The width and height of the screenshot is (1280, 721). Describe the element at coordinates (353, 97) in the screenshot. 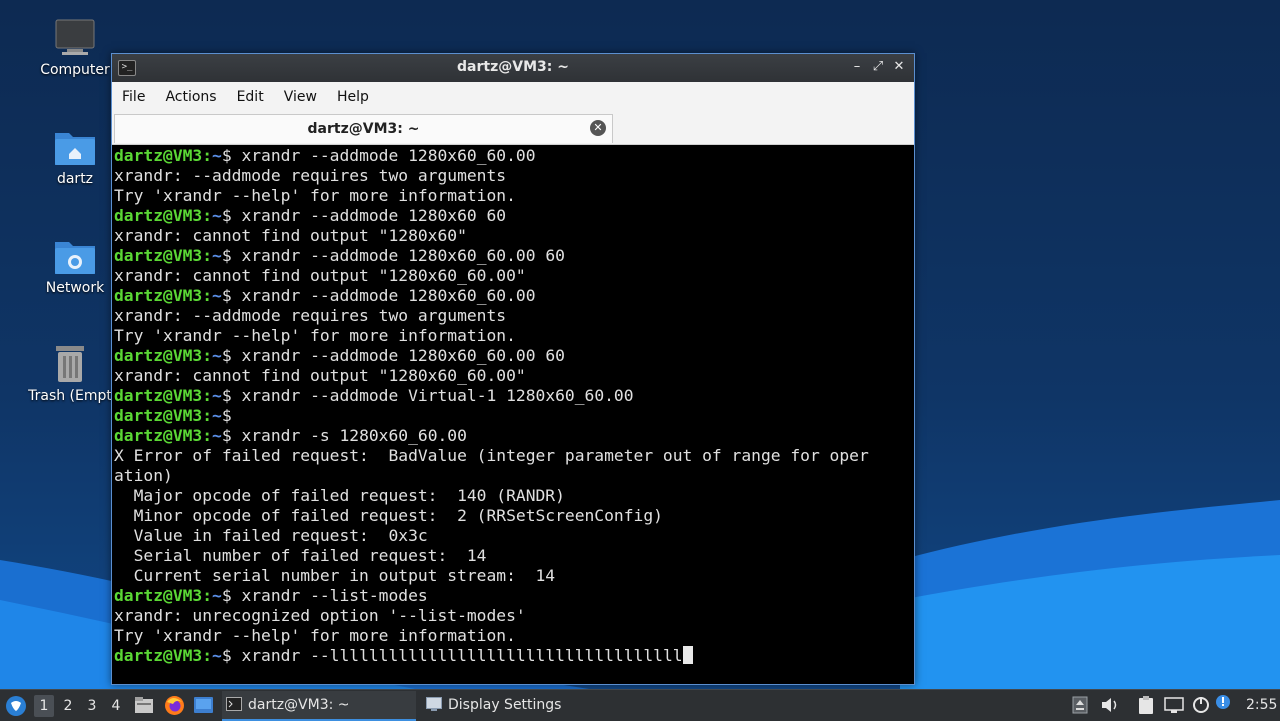

I see `menu-help: Help` at that location.